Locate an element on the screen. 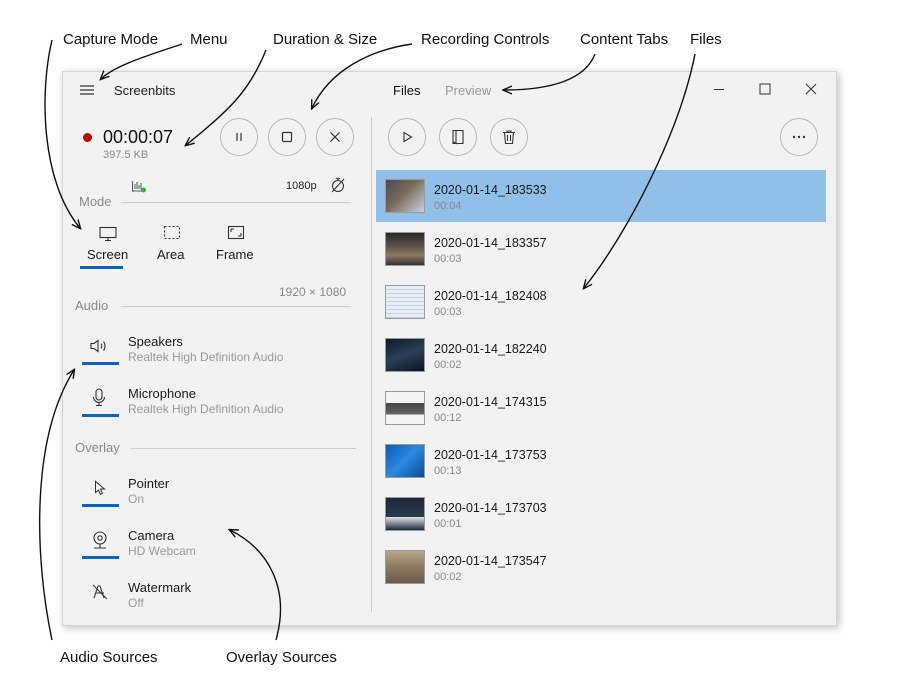 This screenshot has height=700, width=900. close-icon is located at coordinates (335, 137).